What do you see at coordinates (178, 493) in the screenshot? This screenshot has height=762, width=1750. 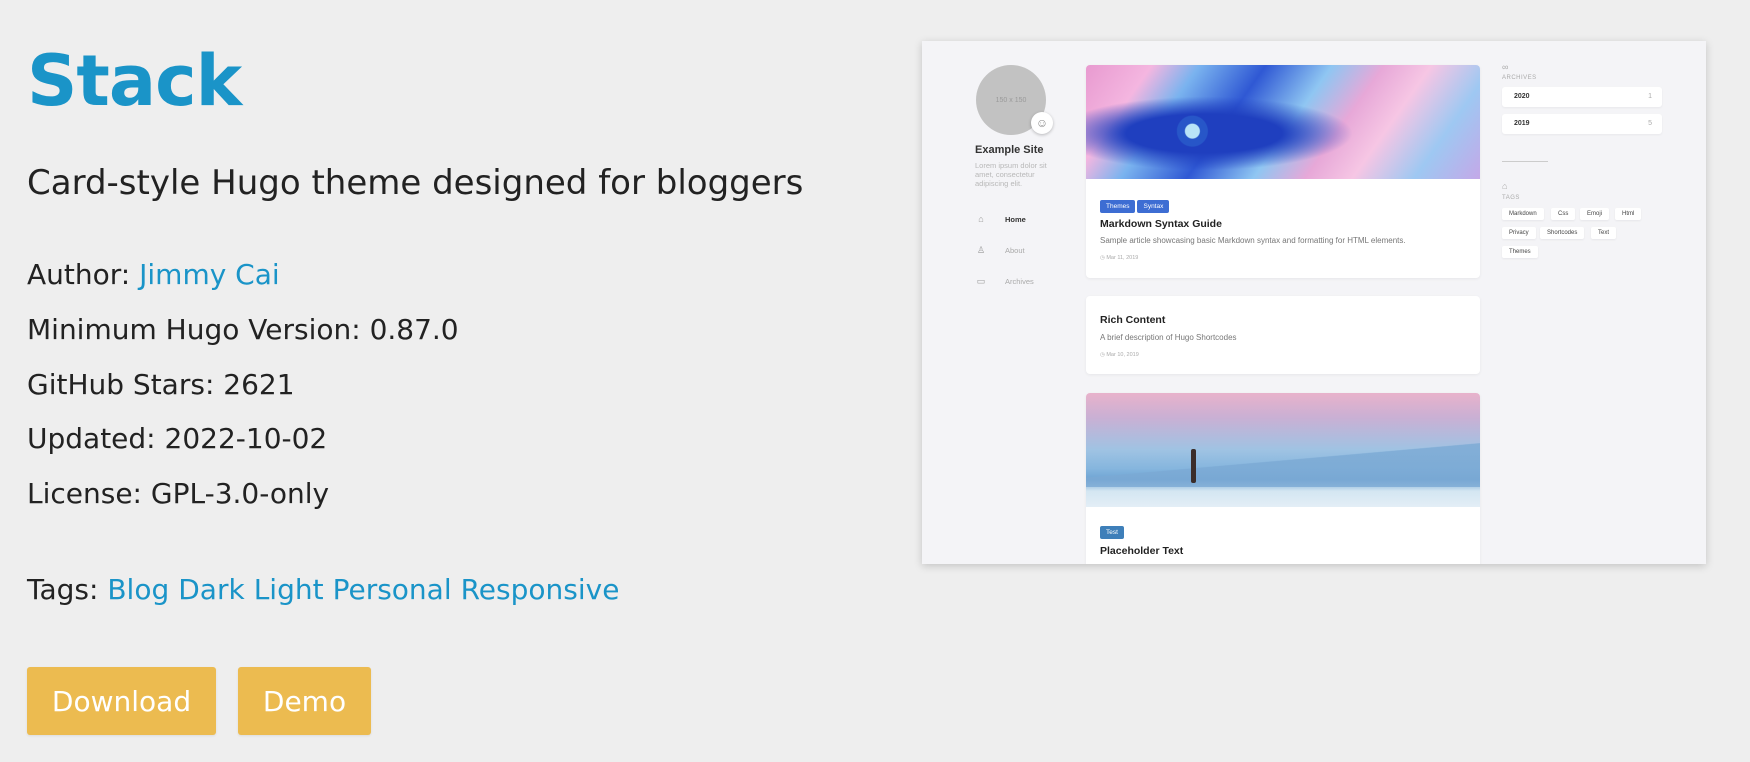 I see `license: License: GPL-3.0-only` at bounding box center [178, 493].